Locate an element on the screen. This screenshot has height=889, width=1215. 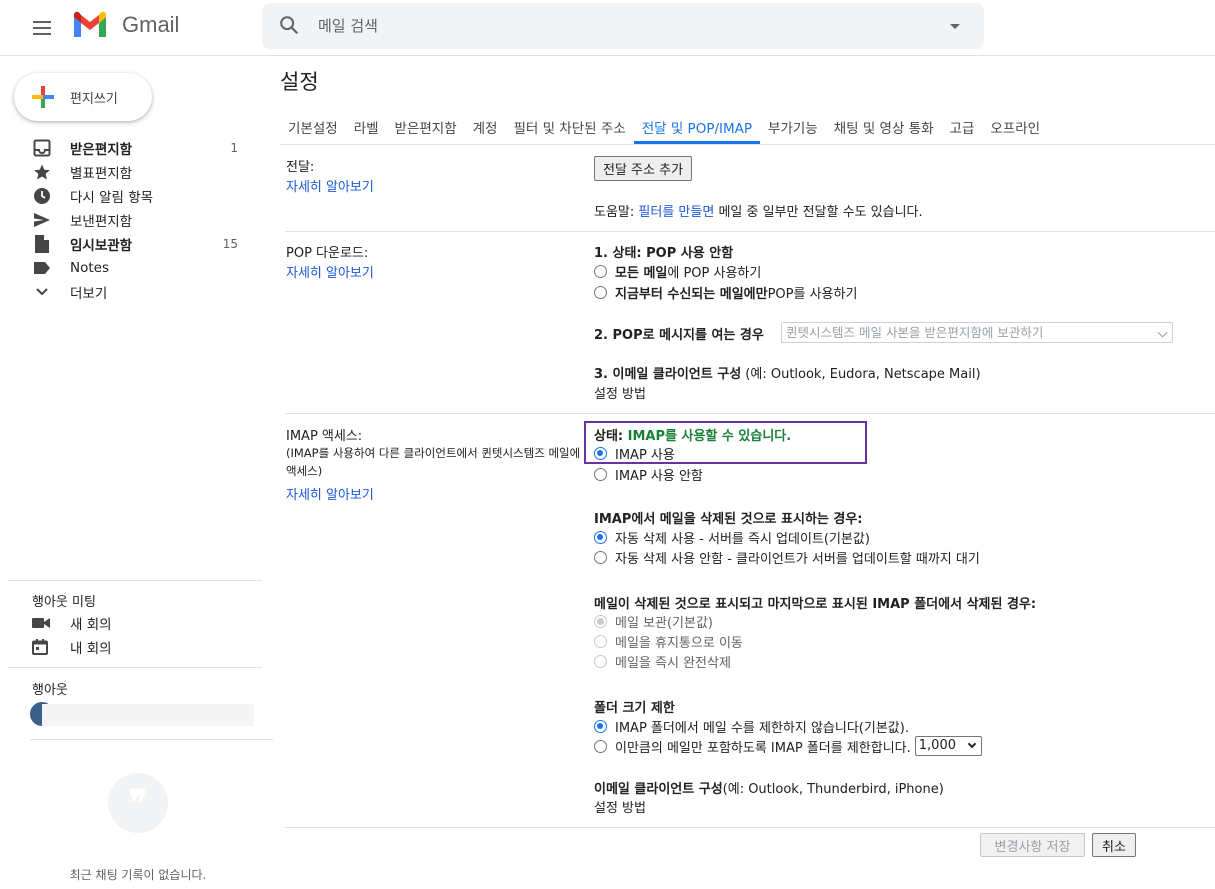
sidebar-item-sent: 보낸편지함 is located at coordinates (131, 220).